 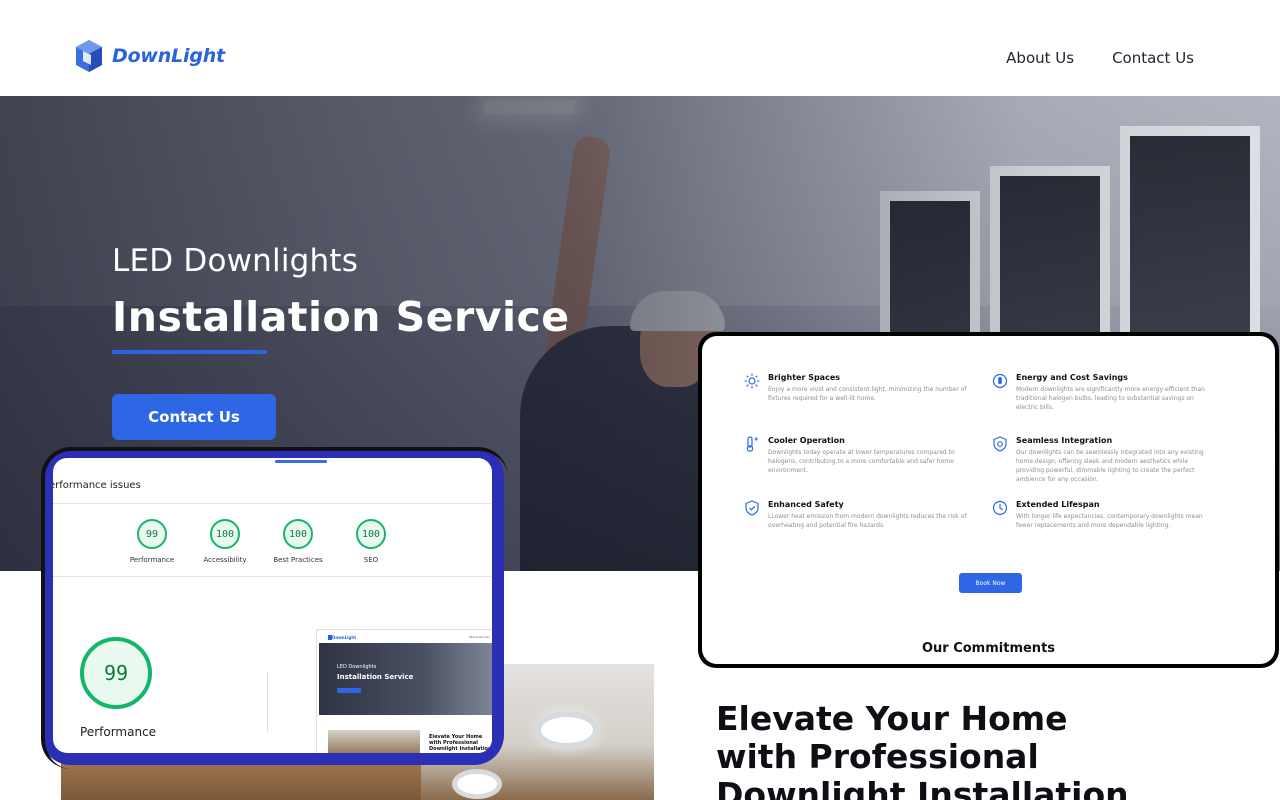 What do you see at coordinates (877, 756) in the screenshot?
I see `section-heading-line: with Professional` at bounding box center [877, 756].